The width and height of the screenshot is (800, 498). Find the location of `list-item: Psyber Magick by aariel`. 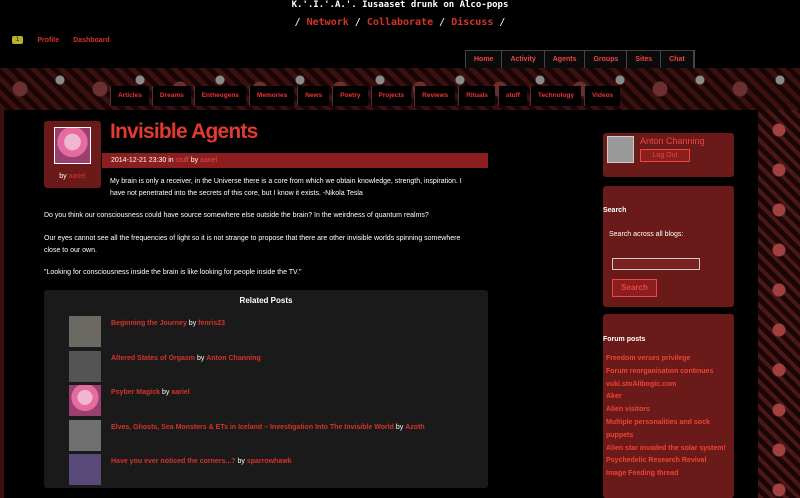

list-item: Psyber Magick by aariel is located at coordinates (129, 401).